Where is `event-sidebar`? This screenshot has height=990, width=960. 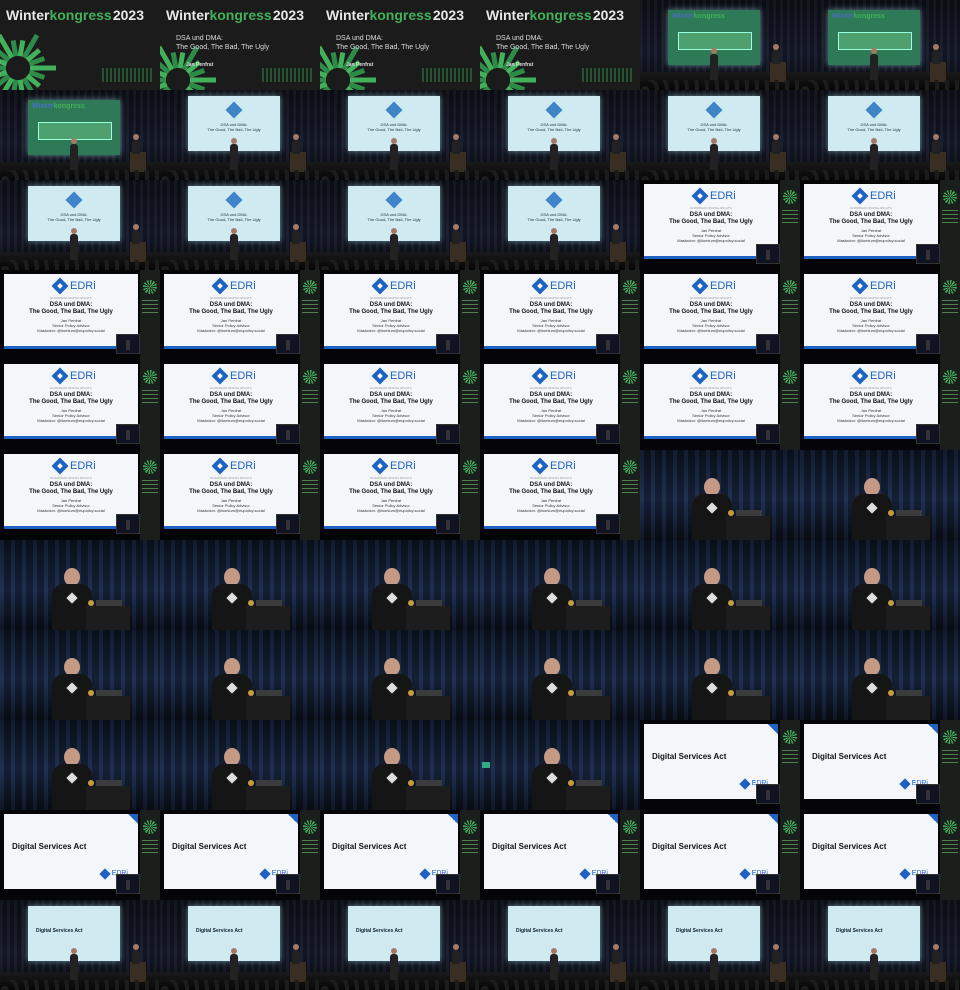 event-sidebar is located at coordinates (950, 315).